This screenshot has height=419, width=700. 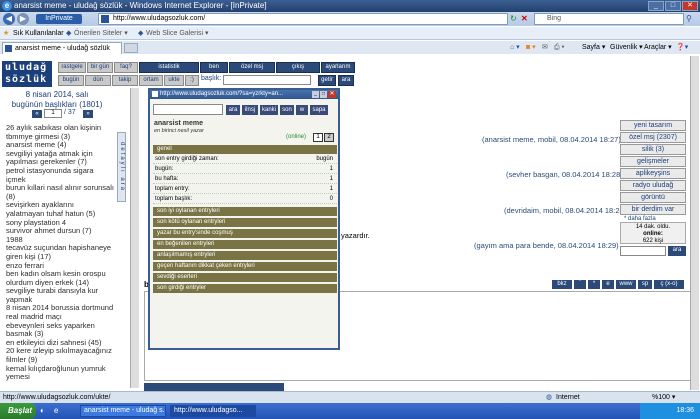 I want to click on popup-w-button: w, so click(x=302, y=110).